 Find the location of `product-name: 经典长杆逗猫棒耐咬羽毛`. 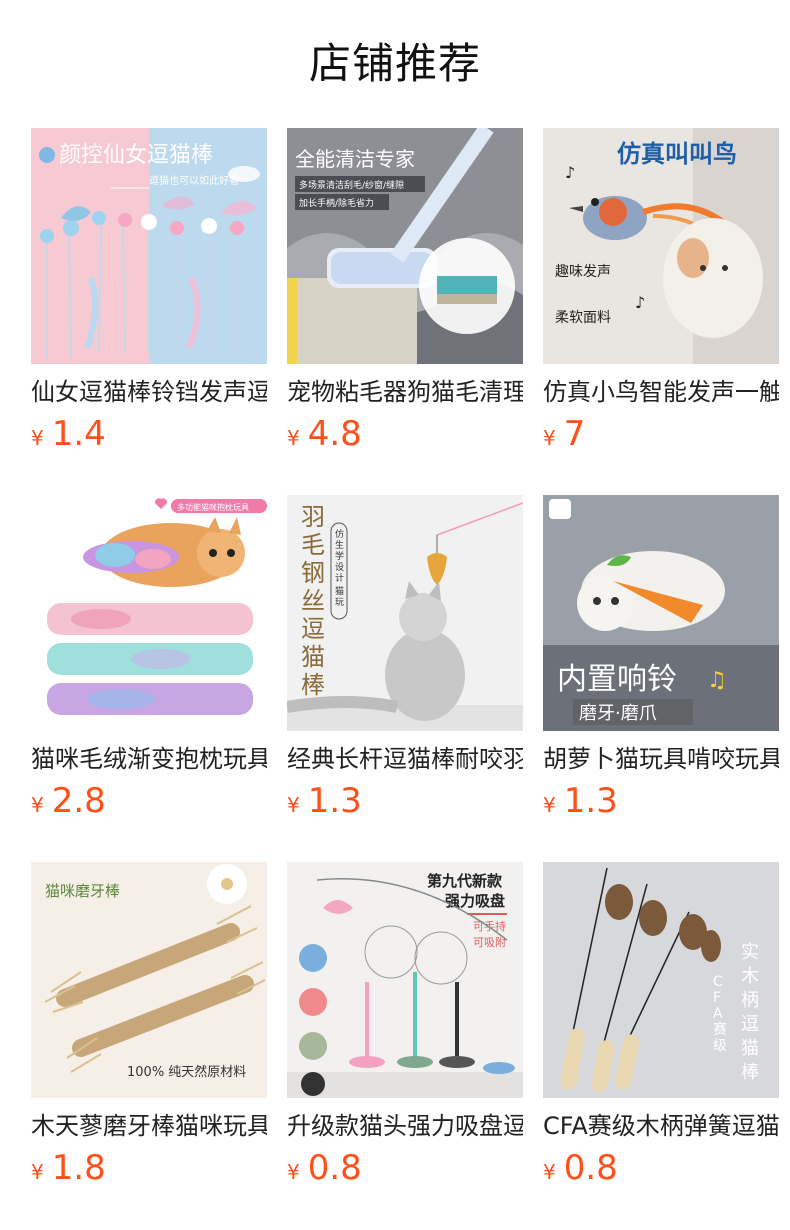

product-name: 经典长杆逗猫棒耐咬羽毛 is located at coordinates (405, 761).